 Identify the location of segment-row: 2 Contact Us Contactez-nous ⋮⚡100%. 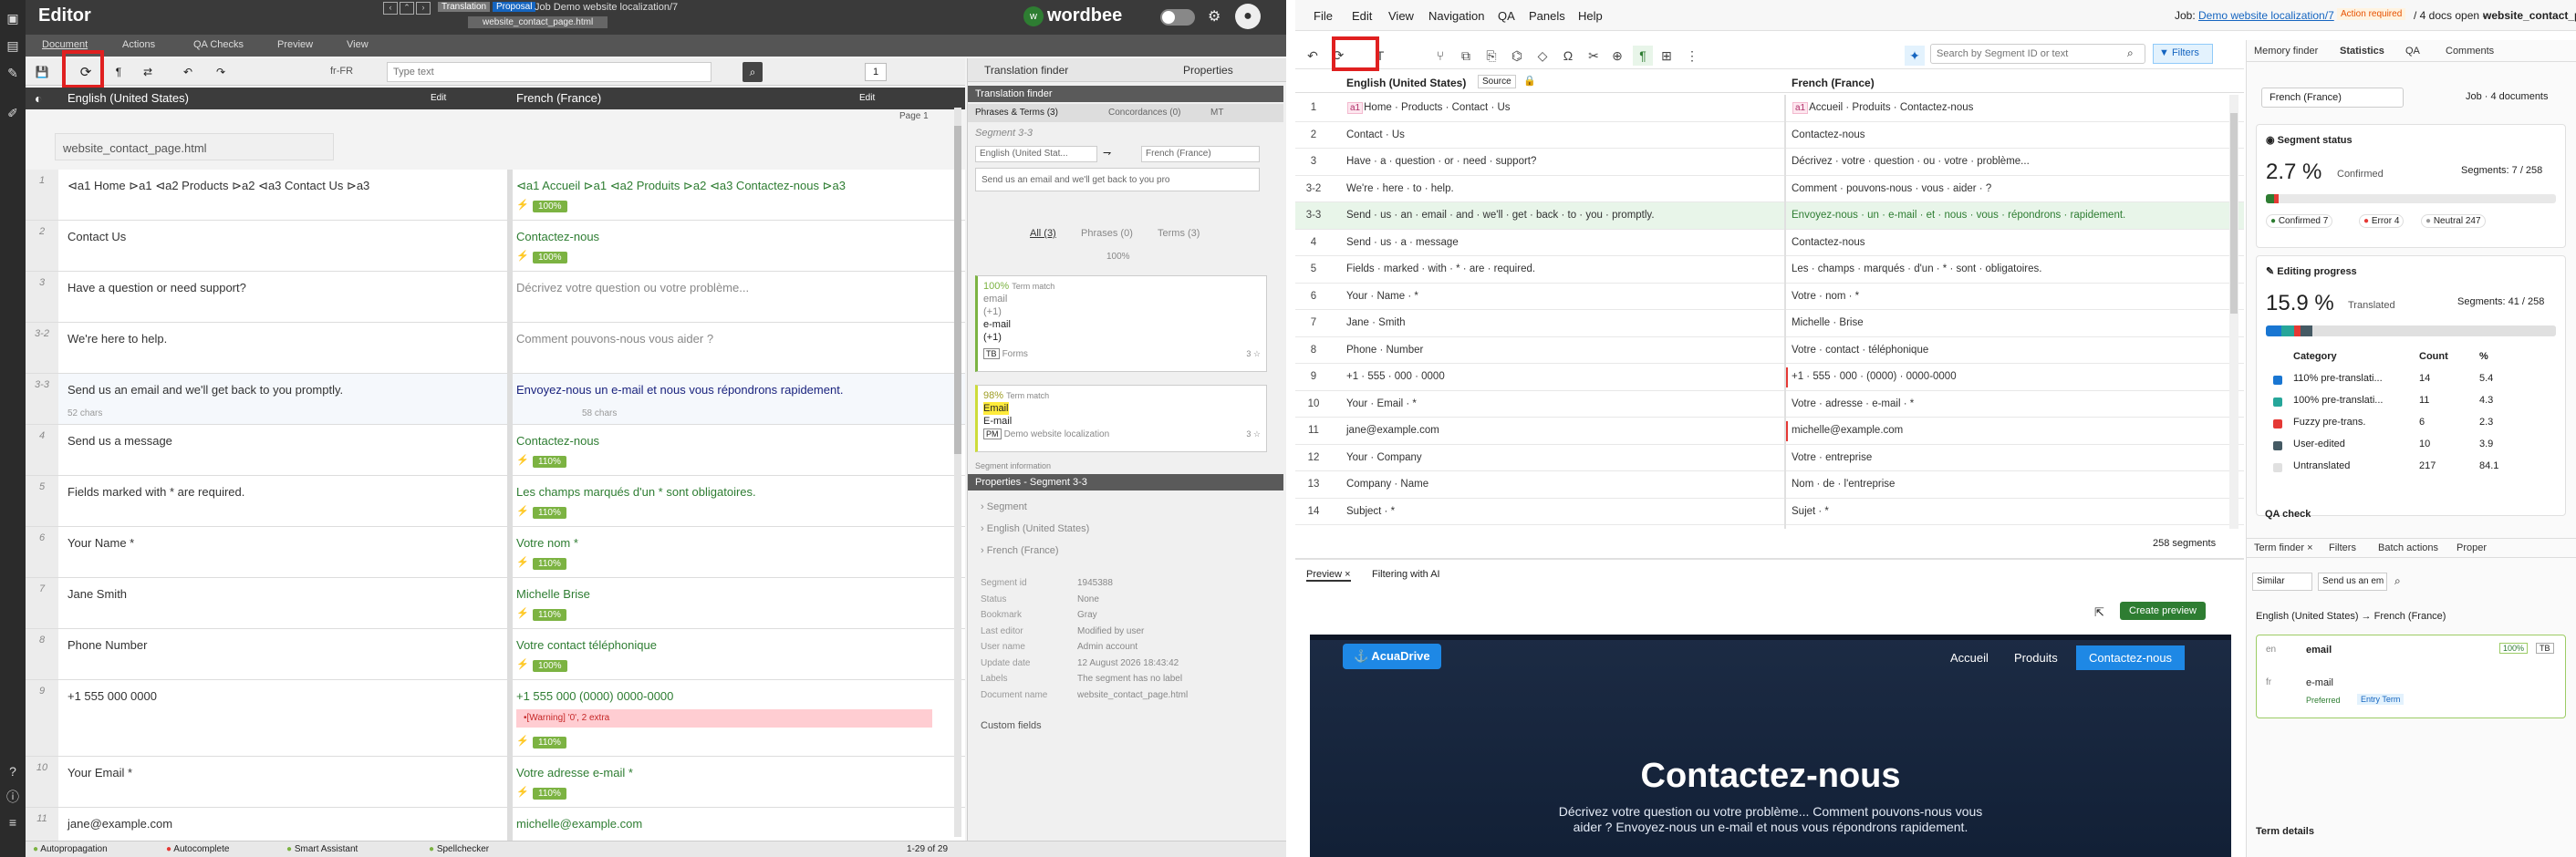
(495, 247).